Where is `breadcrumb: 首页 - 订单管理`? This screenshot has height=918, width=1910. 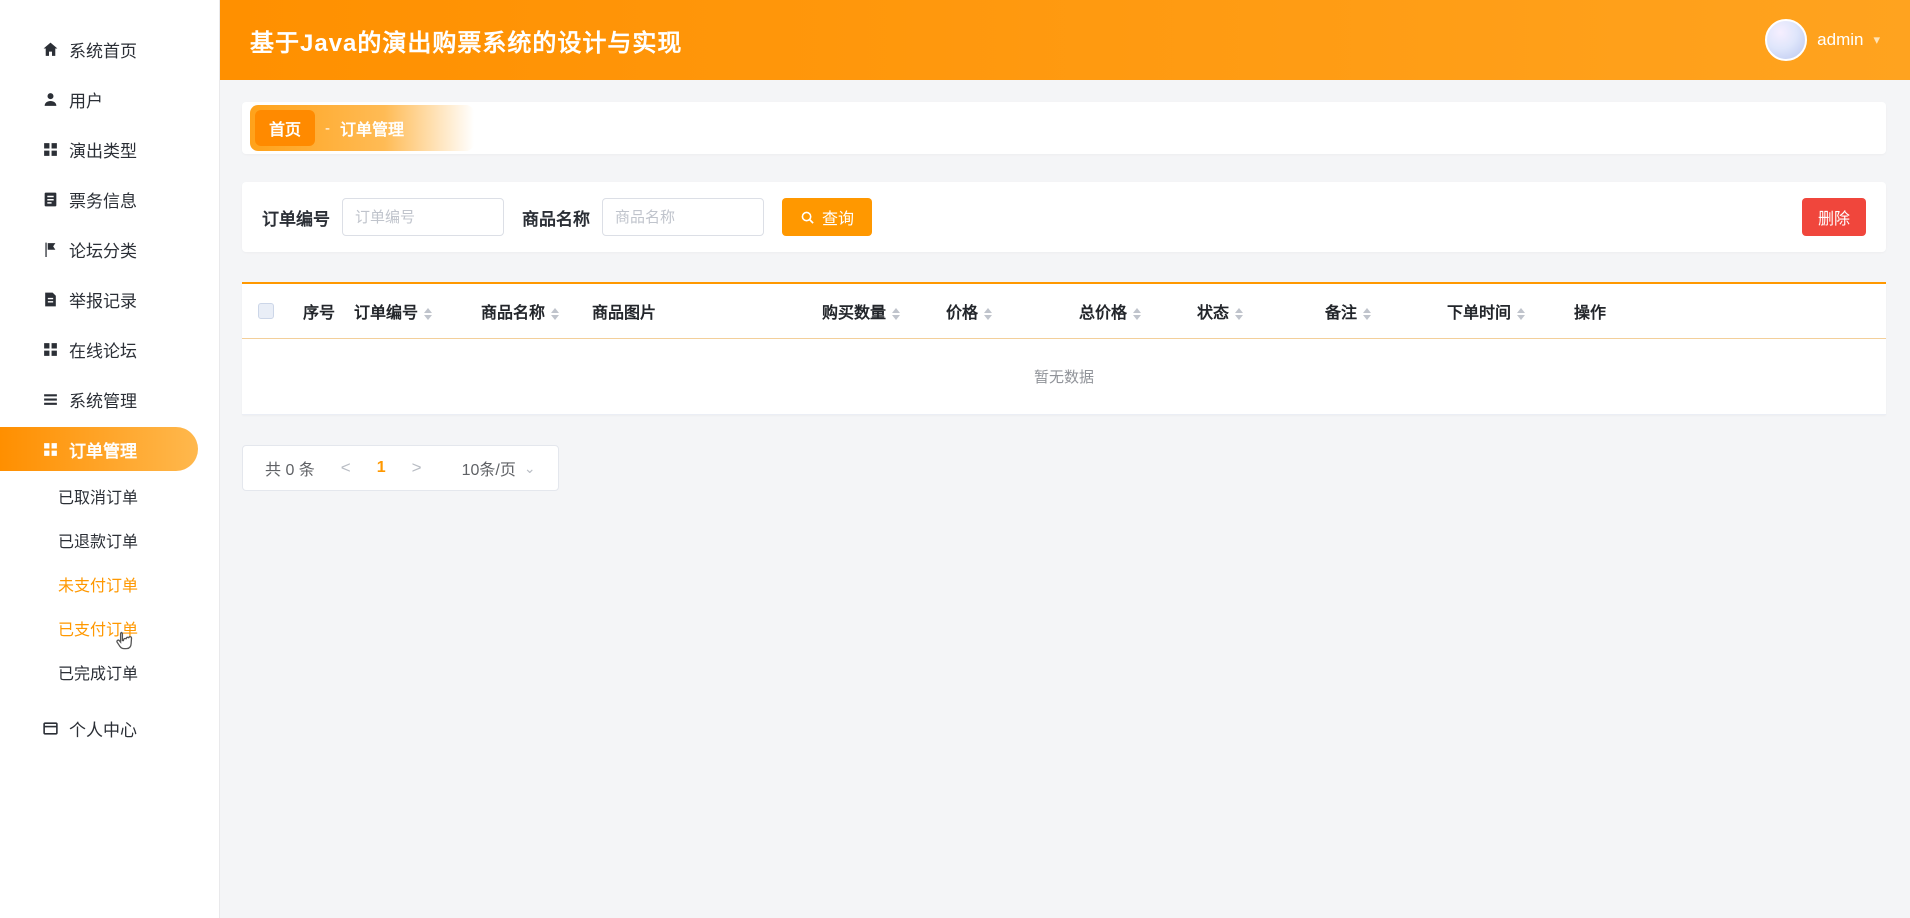 breadcrumb: 首页 - 订单管理 is located at coordinates (362, 128).